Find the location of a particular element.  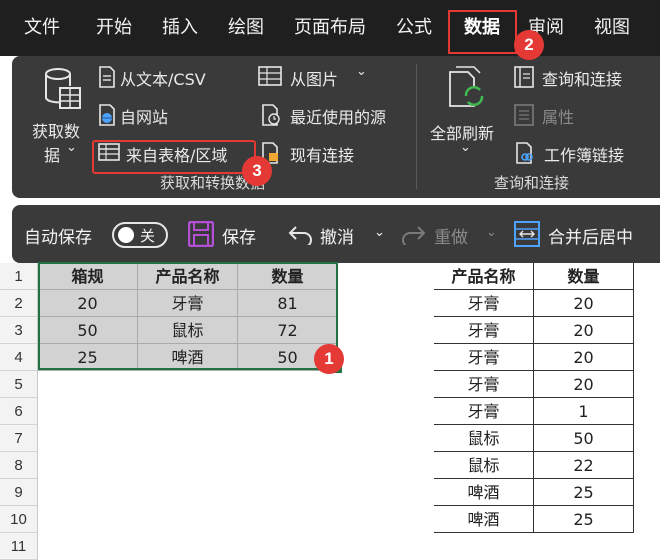

get-data-label-2: 据 is located at coordinates (52, 155).